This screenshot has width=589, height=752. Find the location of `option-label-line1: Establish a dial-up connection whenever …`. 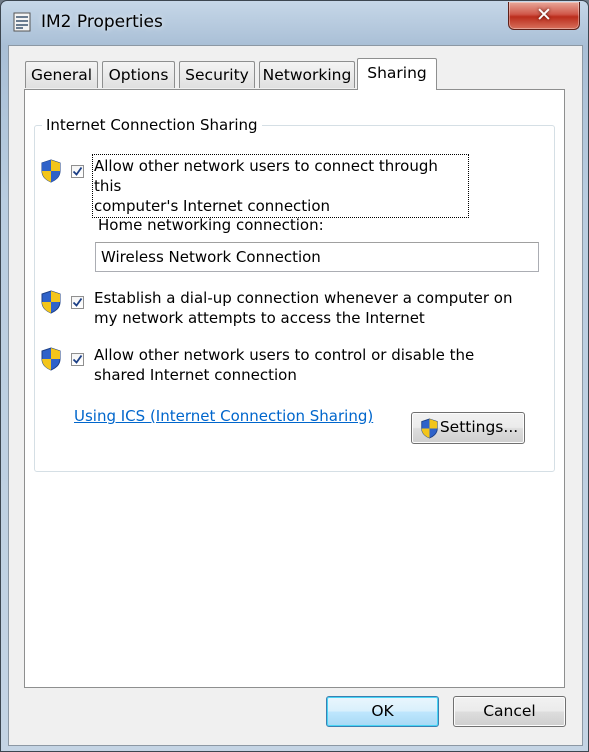

option-label-line1: Establish a dial-up connection whenever … is located at coordinates (303, 298).